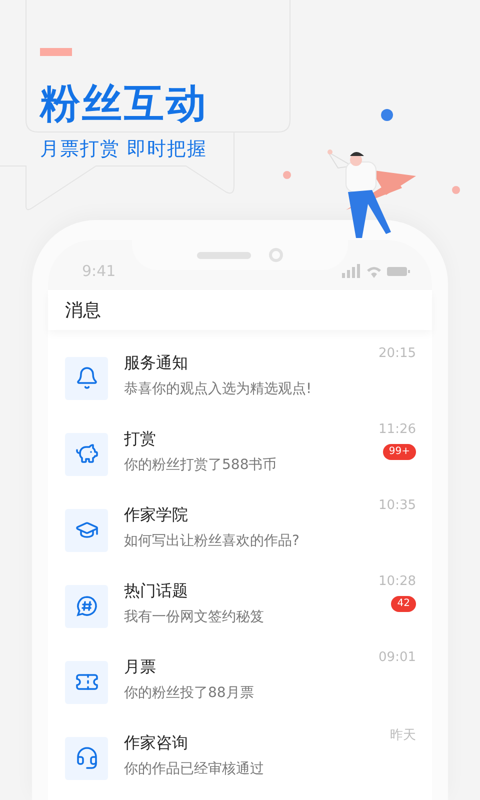 The image size is (480, 800). What do you see at coordinates (397, 581) in the screenshot?
I see `message-time: 10:28` at bounding box center [397, 581].